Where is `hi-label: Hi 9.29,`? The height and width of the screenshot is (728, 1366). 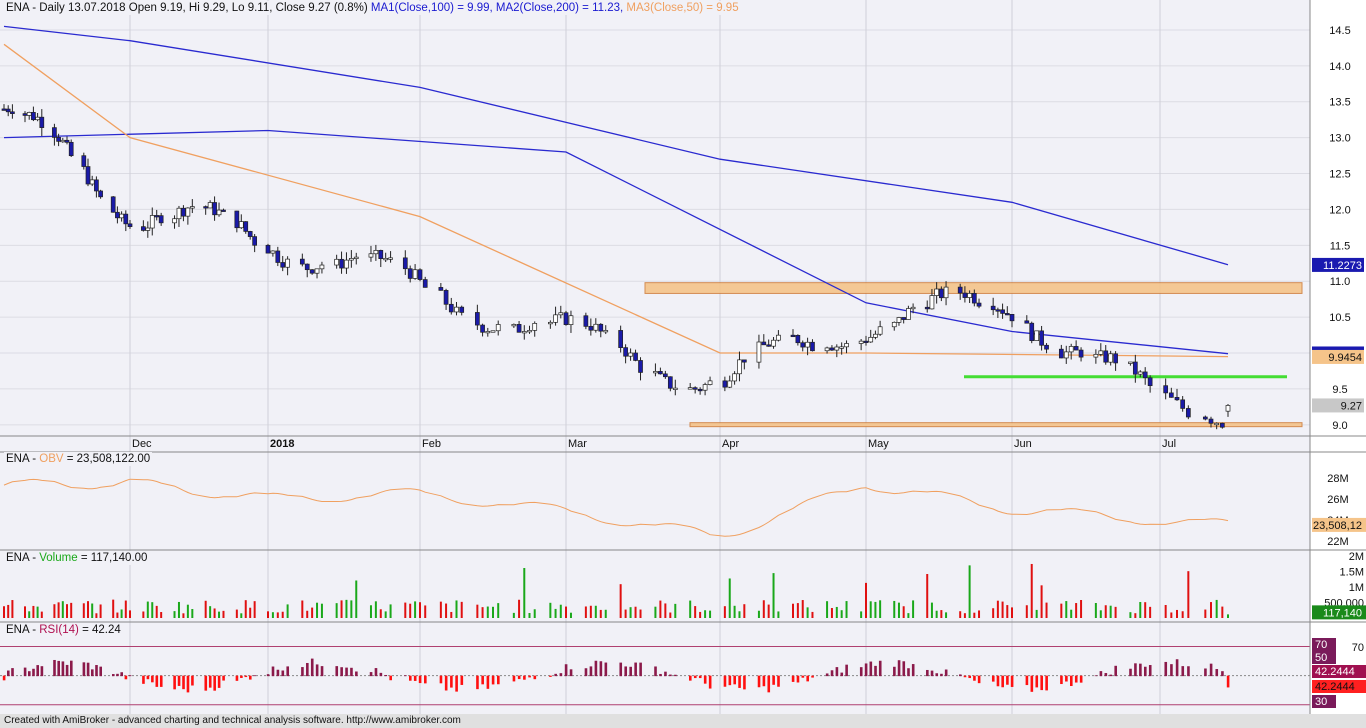 hi-label: Hi 9.29, is located at coordinates (208, 8).